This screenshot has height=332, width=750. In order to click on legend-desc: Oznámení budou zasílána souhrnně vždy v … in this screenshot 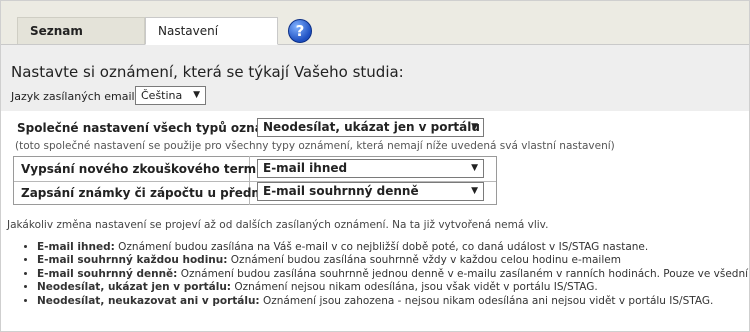, I will do `click(424, 260)`.